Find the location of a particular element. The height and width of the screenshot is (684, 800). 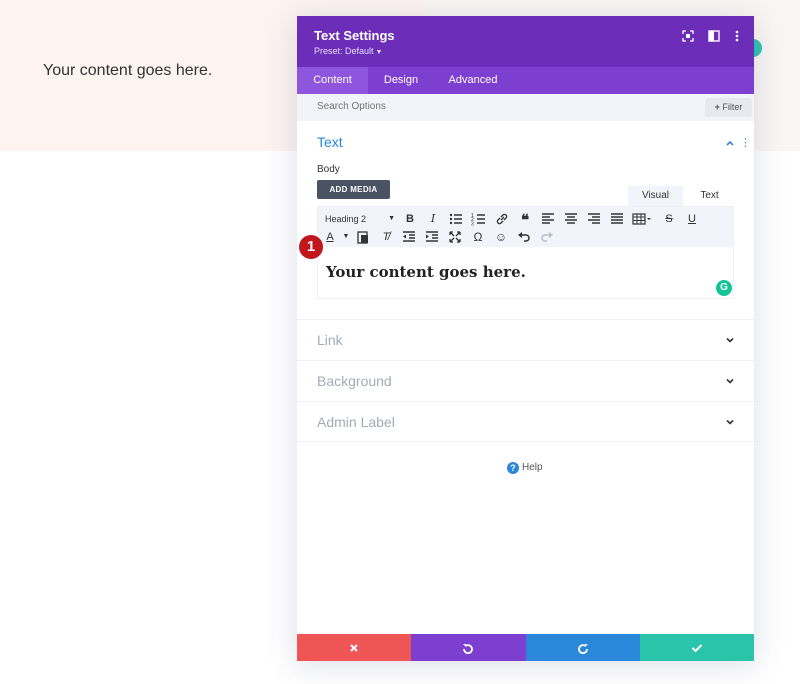

preset-selector: Preset: Default ▼ is located at coordinates (348, 51).